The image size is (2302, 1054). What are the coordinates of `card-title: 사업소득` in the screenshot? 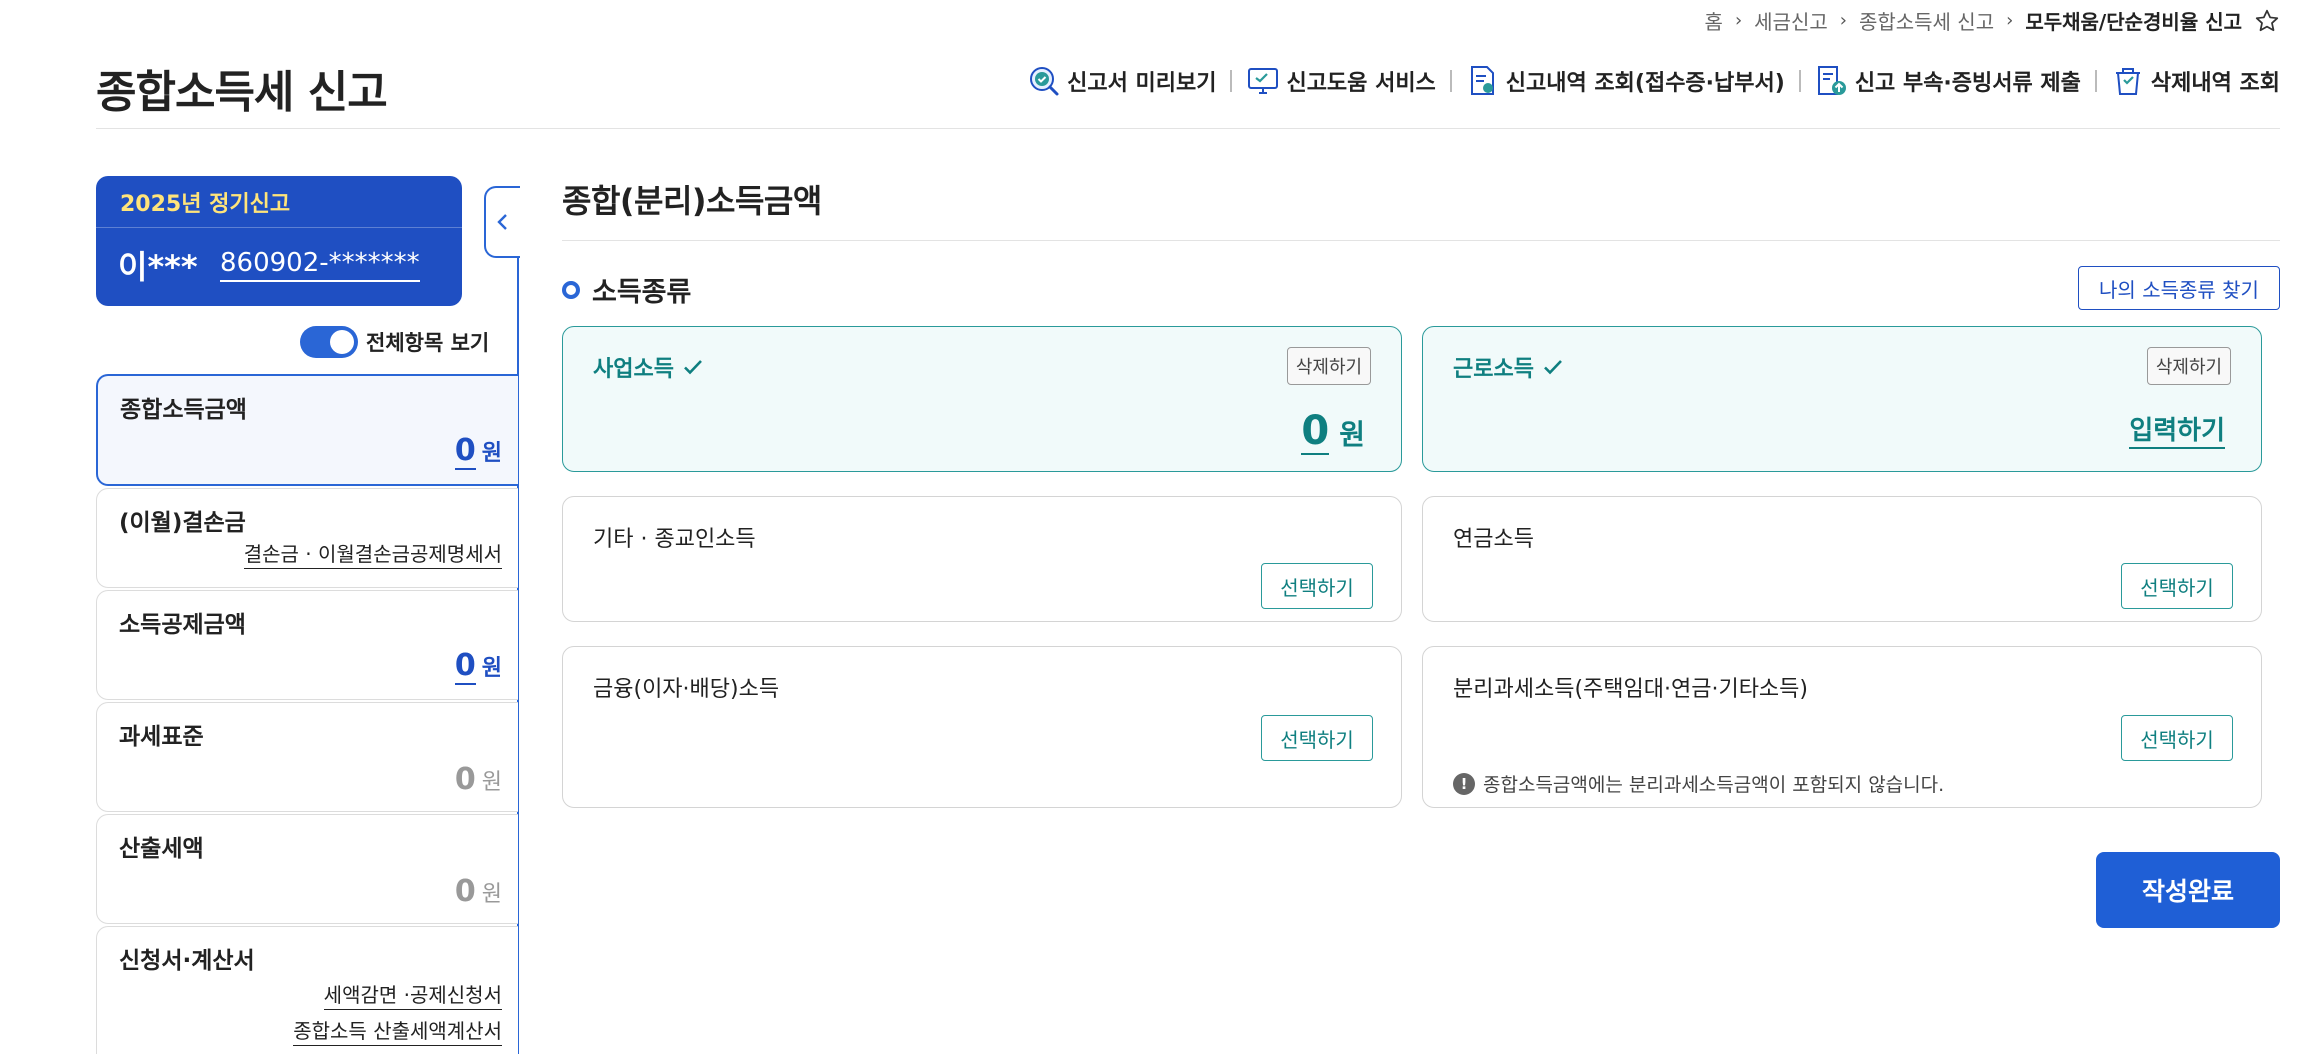 It's located at (648, 367).